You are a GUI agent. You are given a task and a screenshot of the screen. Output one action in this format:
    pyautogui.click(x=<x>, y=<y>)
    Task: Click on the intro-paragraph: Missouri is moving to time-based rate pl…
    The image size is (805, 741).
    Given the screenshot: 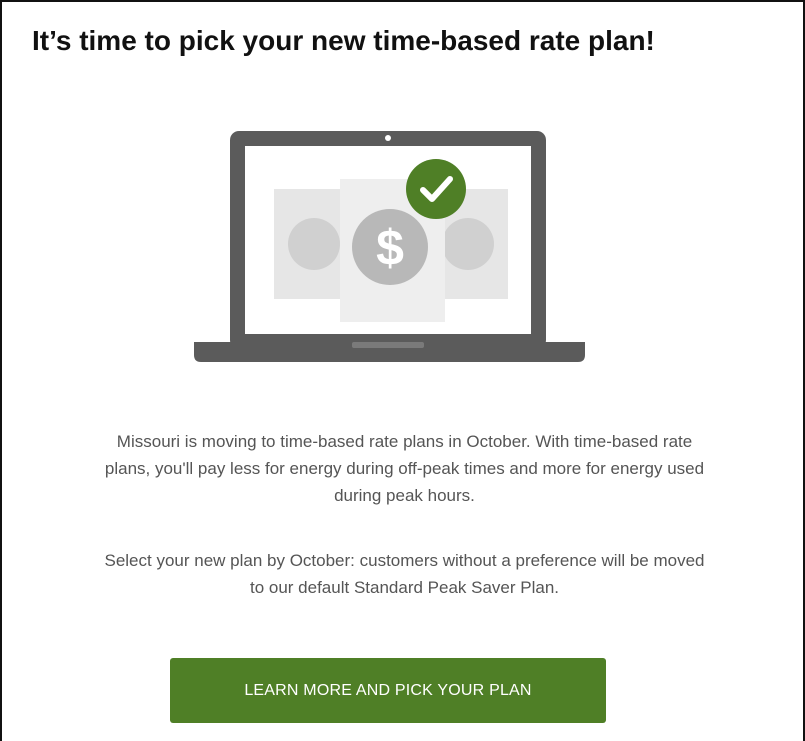 What is the action you would take?
    pyautogui.click(x=402, y=468)
    